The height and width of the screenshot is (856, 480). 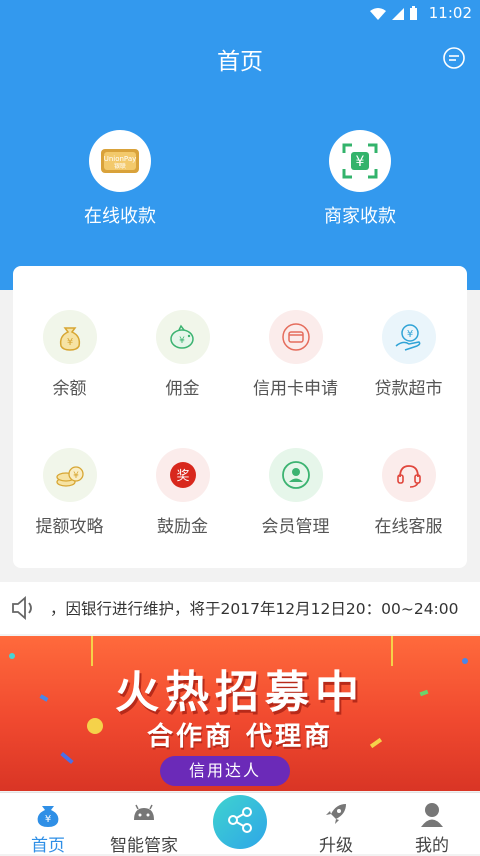 I want to click on signal-icon, so click(x=398, y=15).